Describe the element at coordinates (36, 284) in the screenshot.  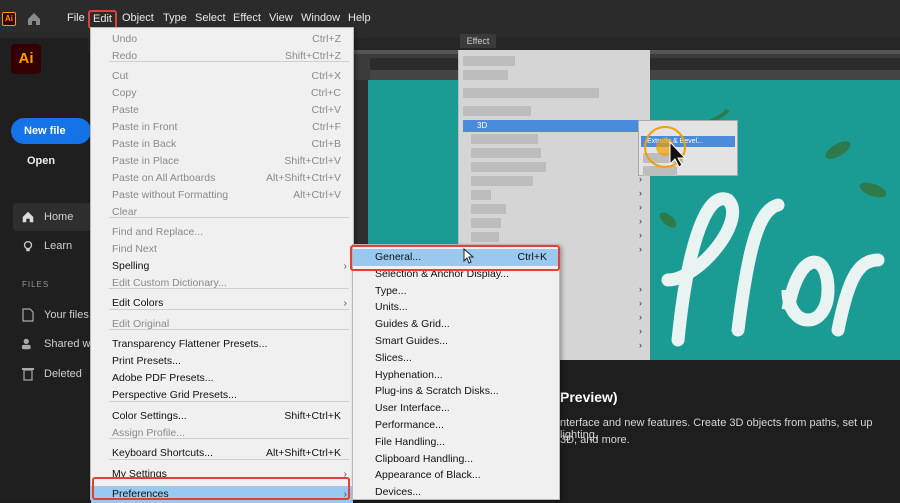
I see `files-header: FILES` at that location.